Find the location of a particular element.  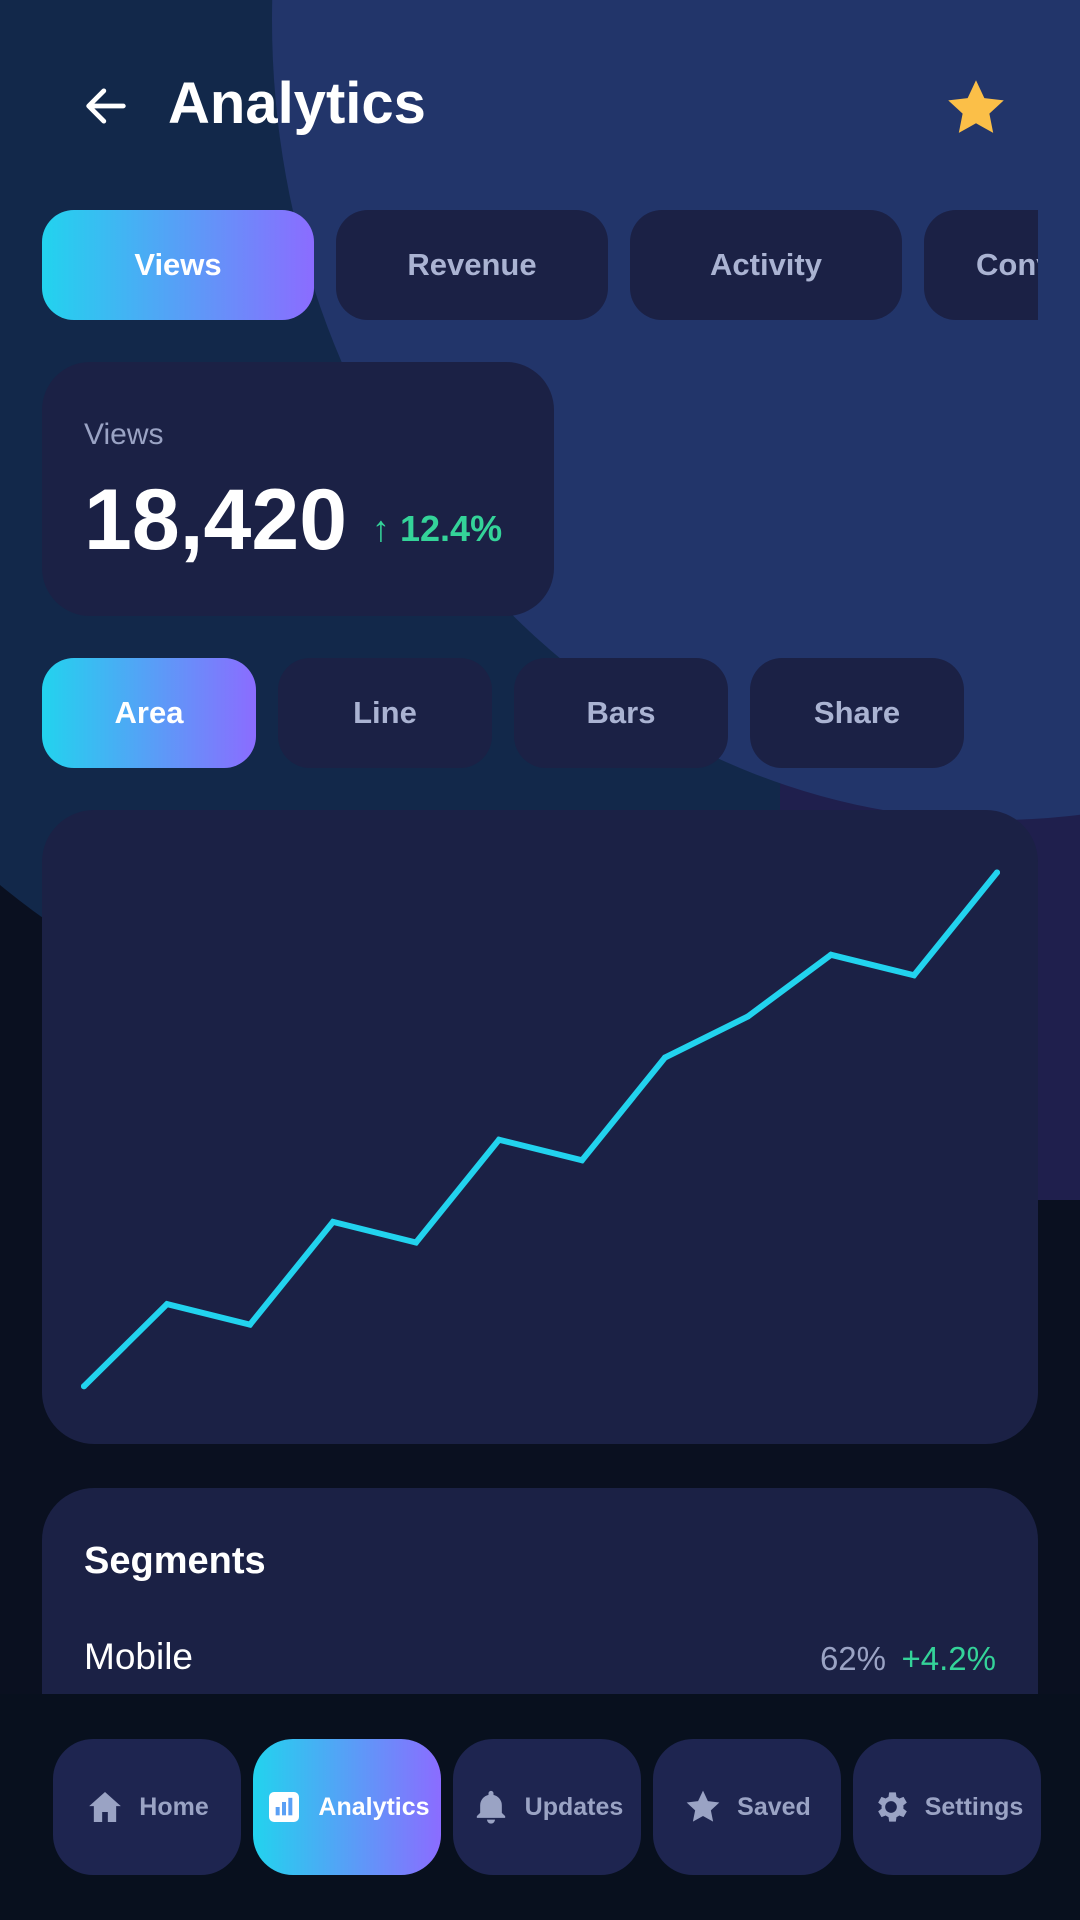

tab-activity: Activity is located at coordinates (766, 265).